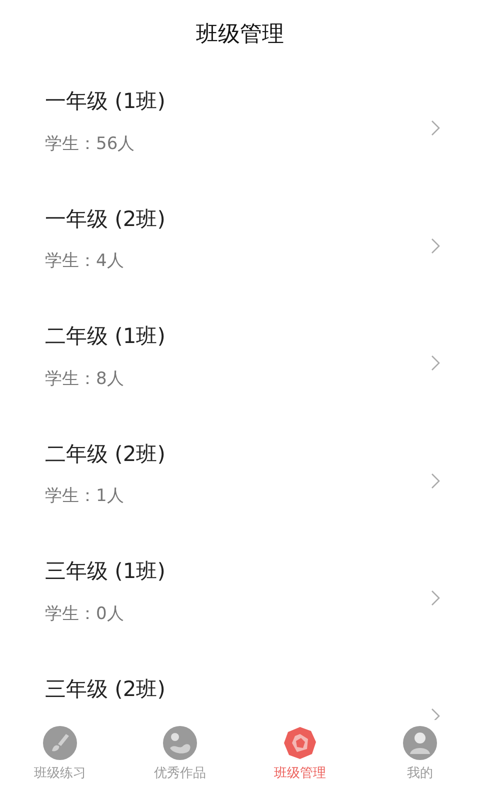 The height and width of the screenshot is (800, 480). Describe the element at coordinates (240, 597) in the screenshot. I see `class-row: 三年级 (1班) 学生：0人` at that location.